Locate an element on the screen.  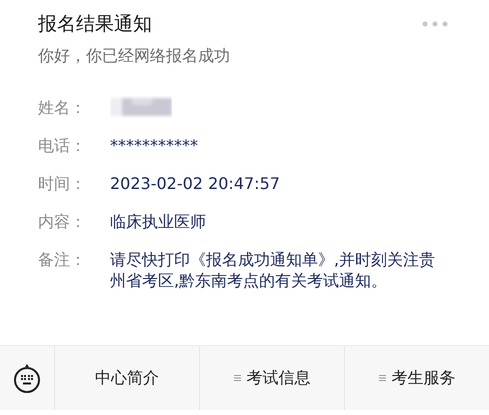
field-value: 临床执业医师 is located at coordinates (158, 221).